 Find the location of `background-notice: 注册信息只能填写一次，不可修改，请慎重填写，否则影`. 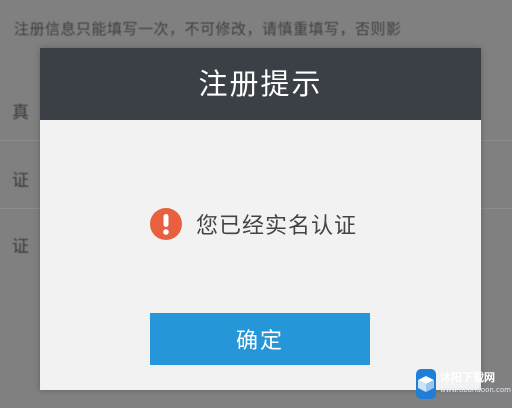

background-notice: 注册信息只能填写一次，不可修改，请慎重填写，否则影 is located at coordinates (208, 29).